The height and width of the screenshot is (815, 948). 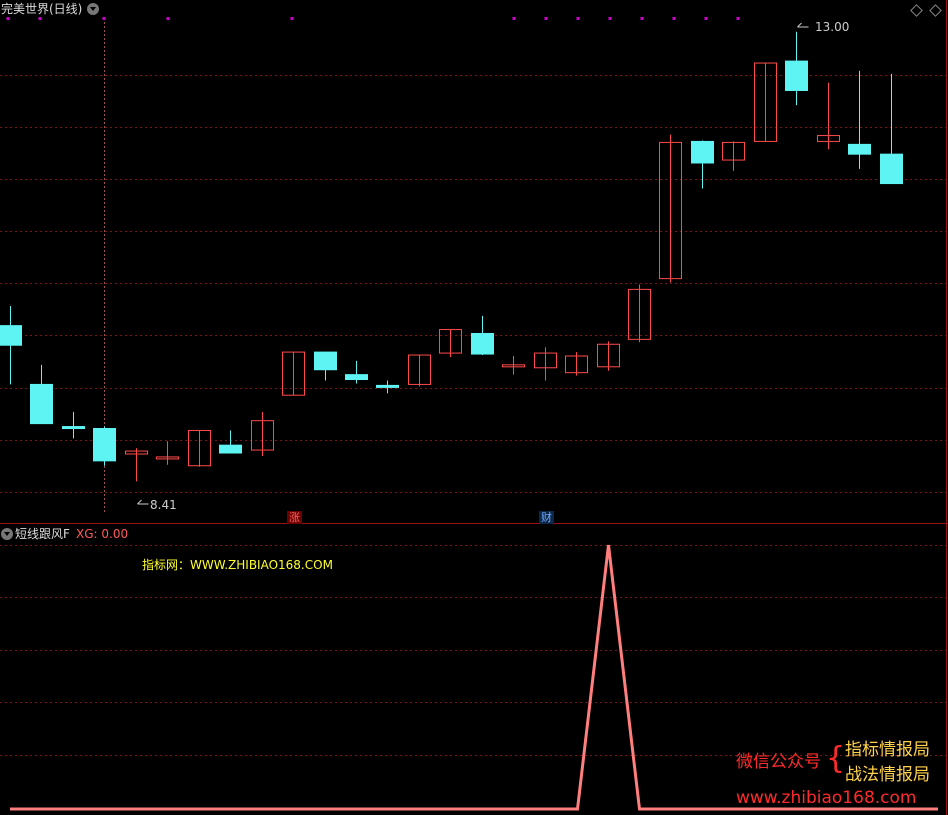 I want to click on event-tag-cai: 财, so click(x=546, y=517).